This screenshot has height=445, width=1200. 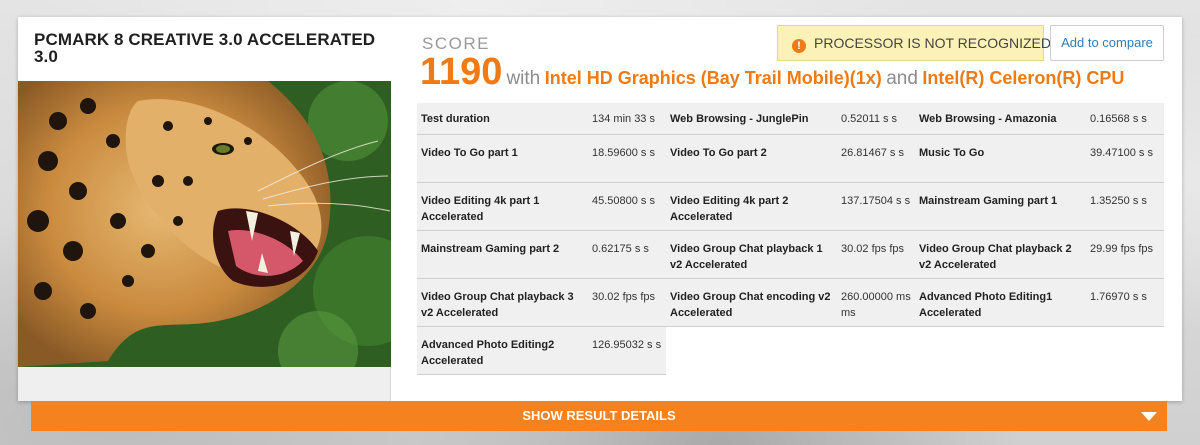 What do you see at coordinates (623, 153) in the screenshot?
I see `result-value: 18.59600 s s` at bounding box center [623, 153].